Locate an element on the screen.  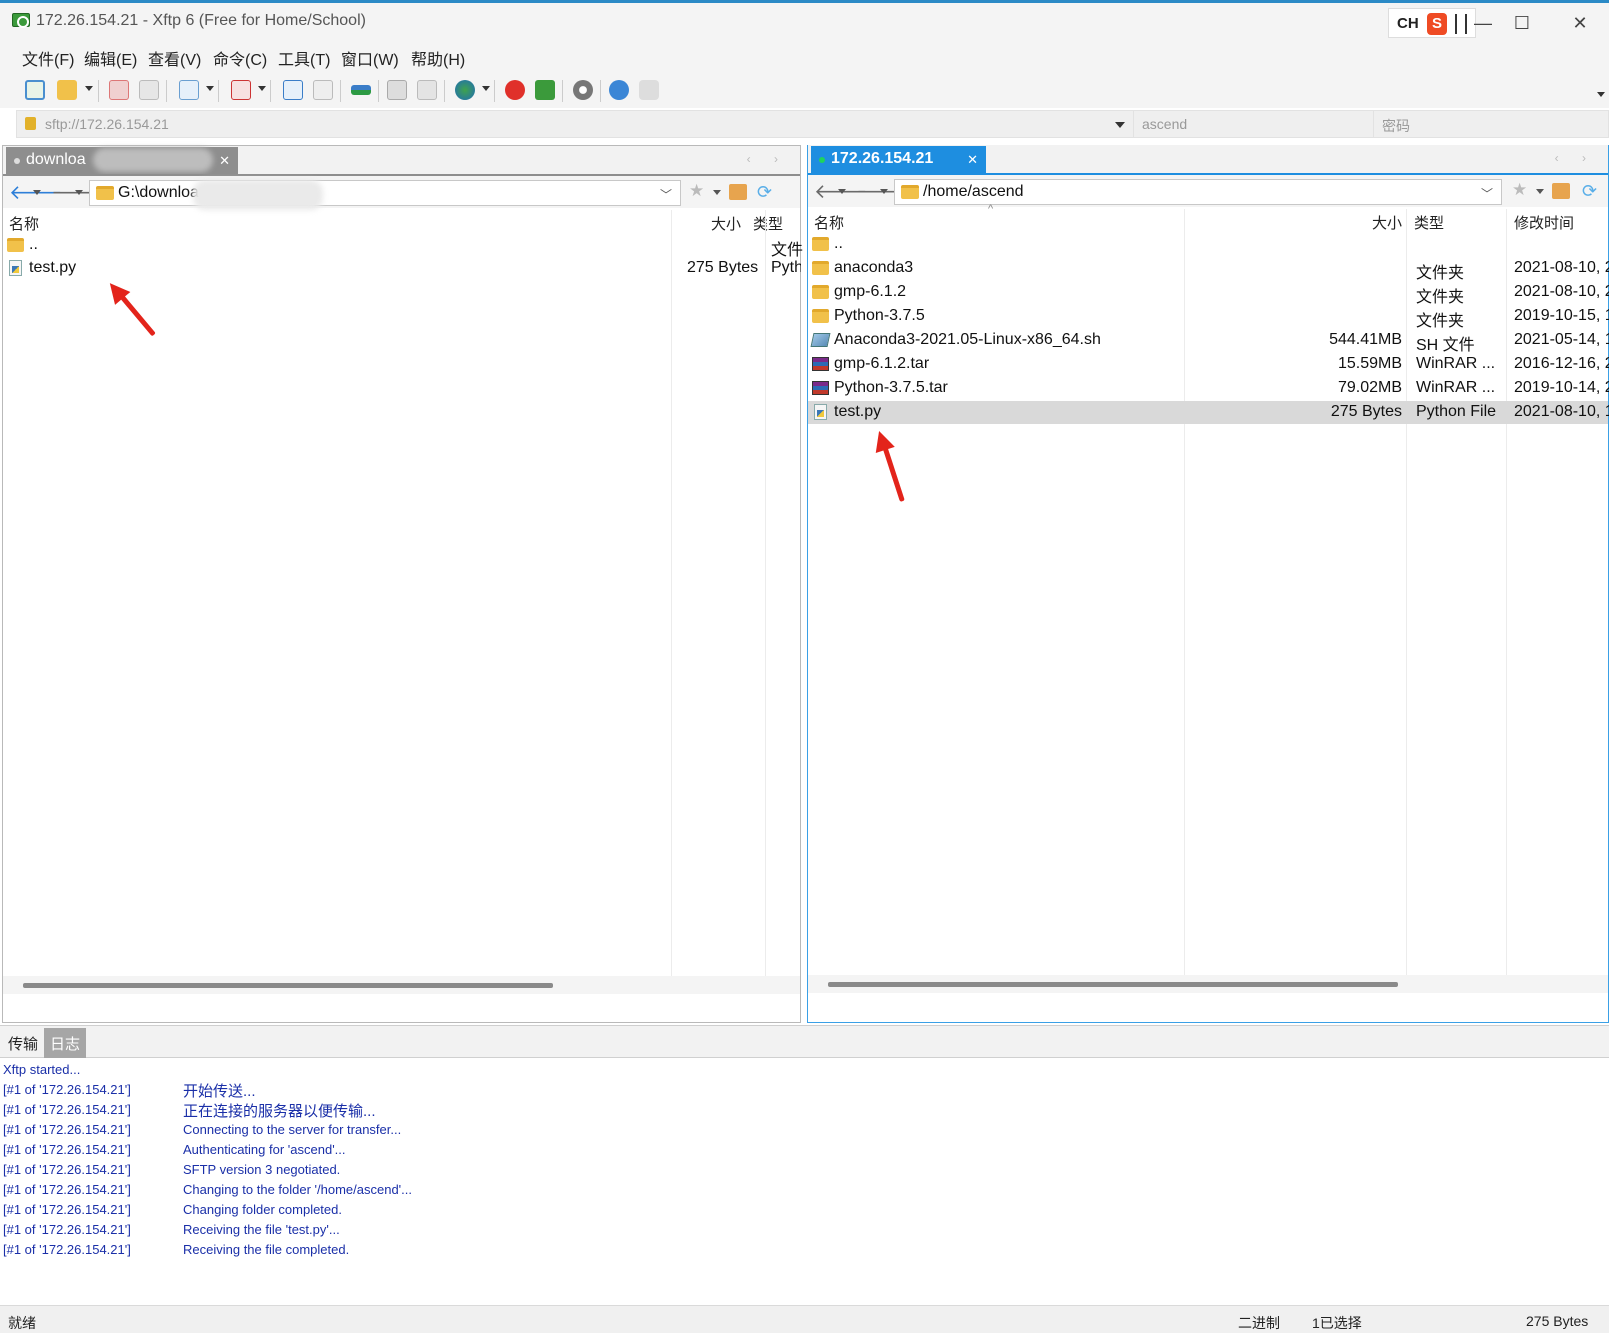
menu-file: 文件(F) is located at coordinates (48, 58).